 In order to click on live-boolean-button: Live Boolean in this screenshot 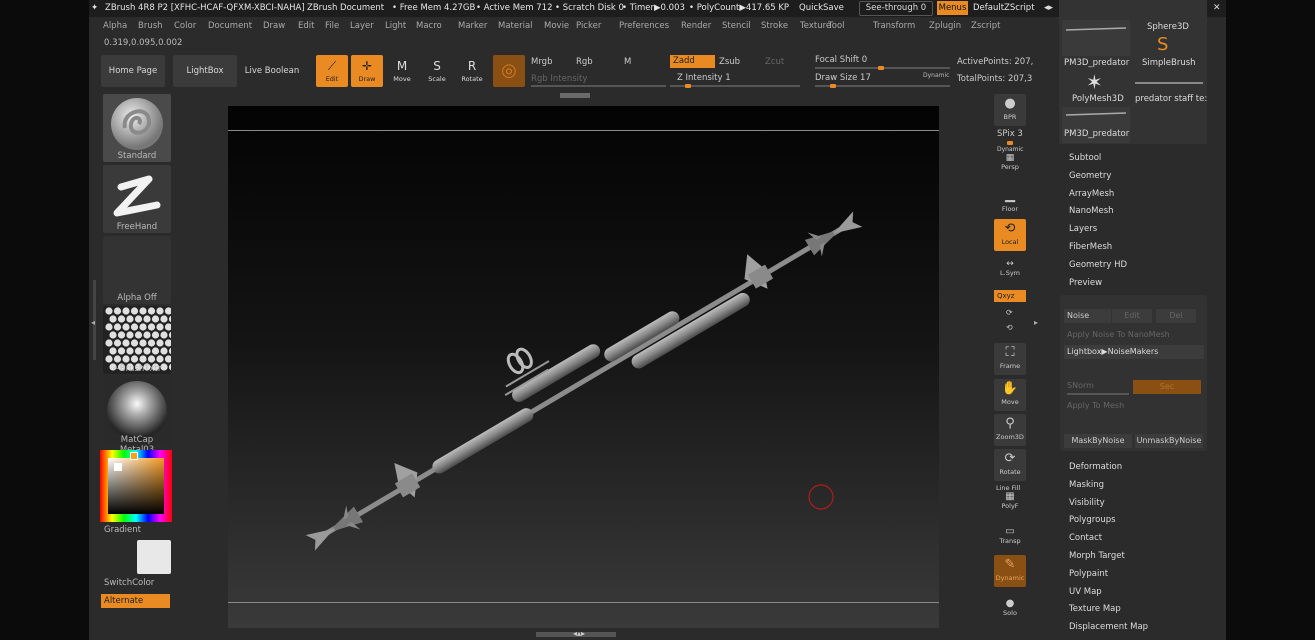, I will do `click(272, 71)`.